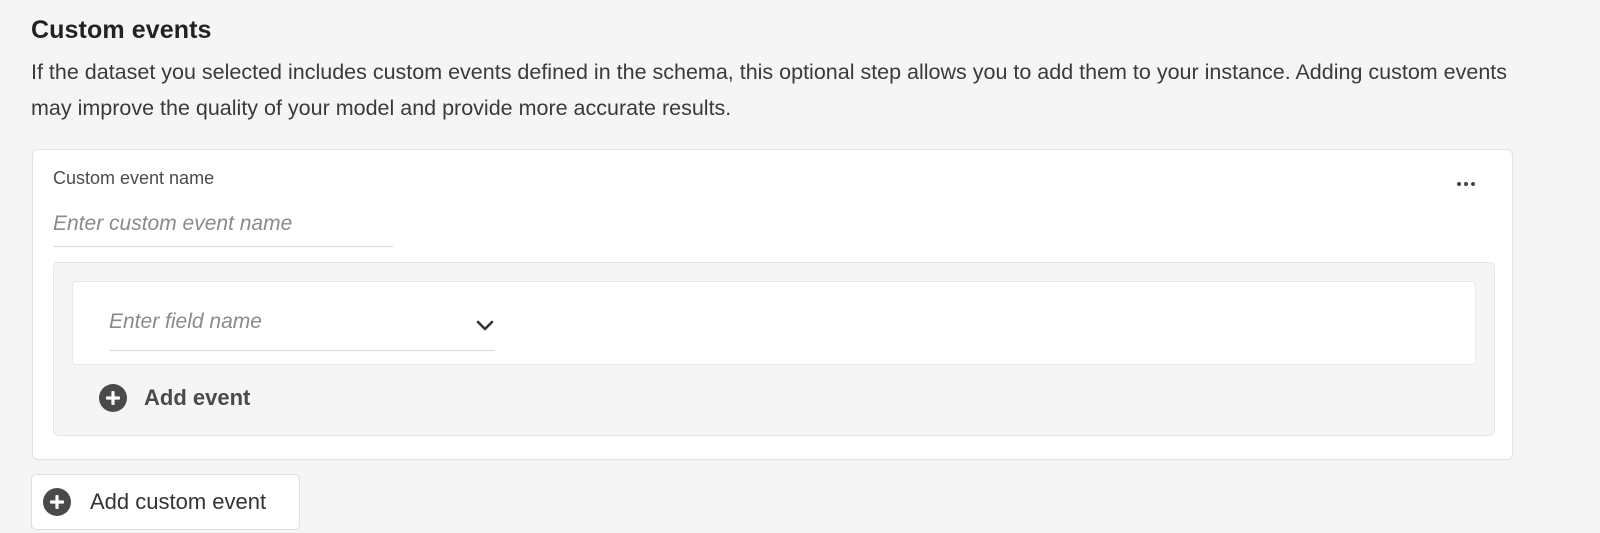  Describe the element at coordinates (485, 325) in the screenshot. I see `chevron-down-icon` at that location.